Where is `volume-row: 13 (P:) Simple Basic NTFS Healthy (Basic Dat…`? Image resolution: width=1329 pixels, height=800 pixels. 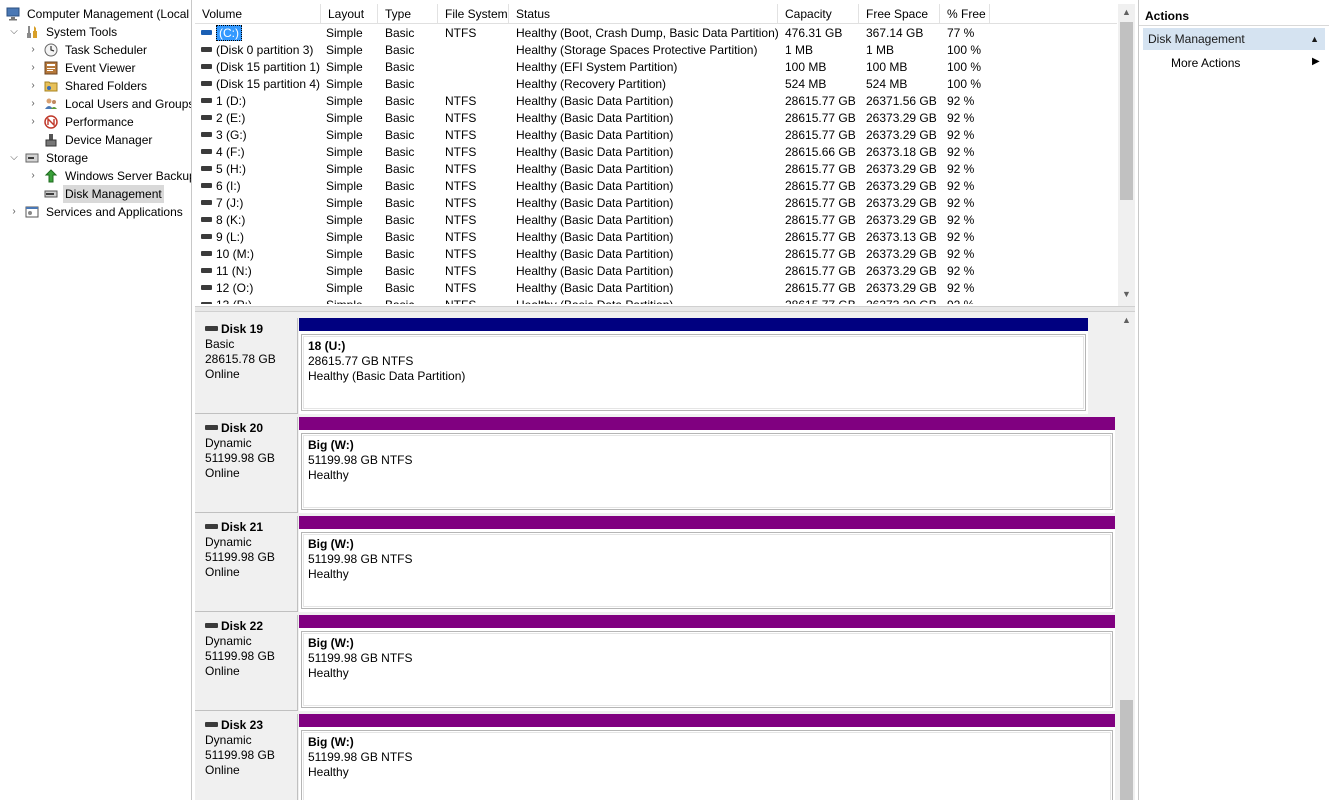 volume-row: 13 (P:) Simple Basic NTFS Healthy (Basic Dat… is located at coordinates (656, 300).